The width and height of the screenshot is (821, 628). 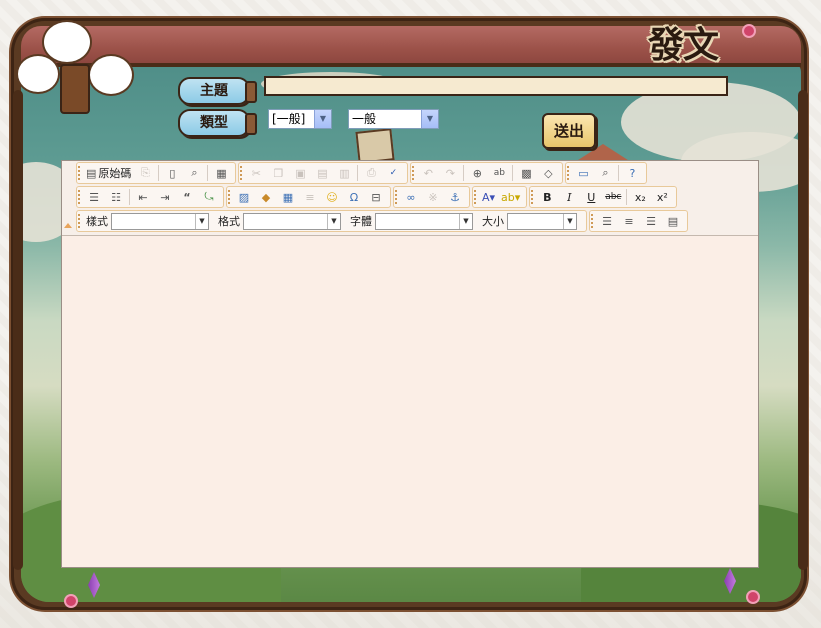 I want to click on find-icon: ⊕, so click(x=477, y=173).